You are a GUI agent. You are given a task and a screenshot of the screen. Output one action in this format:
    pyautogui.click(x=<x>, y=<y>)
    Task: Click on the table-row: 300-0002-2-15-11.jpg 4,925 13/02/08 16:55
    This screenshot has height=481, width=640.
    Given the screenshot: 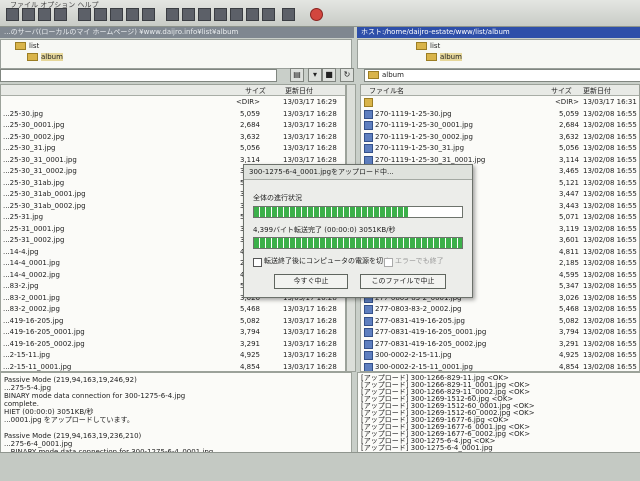 What is the action you would take?
    pyautogui.click(x=500, y=355)
    